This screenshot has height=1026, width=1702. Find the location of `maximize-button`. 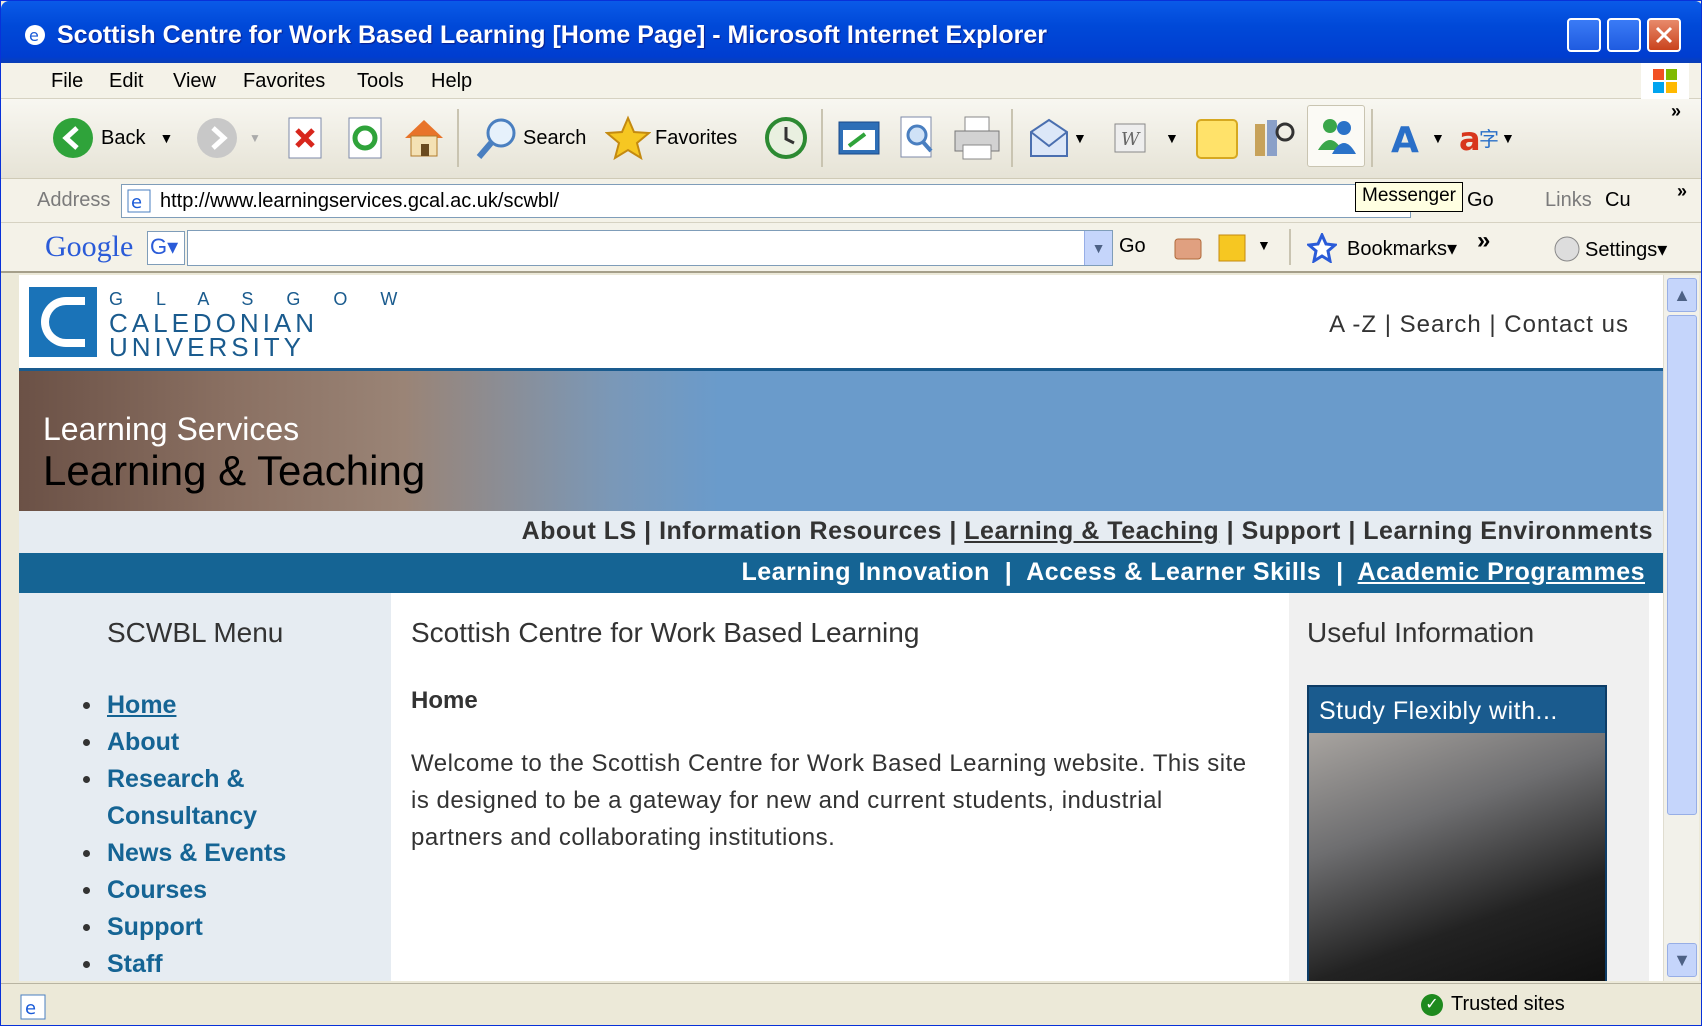

maximize-button is located at coordinates (1624, 35).